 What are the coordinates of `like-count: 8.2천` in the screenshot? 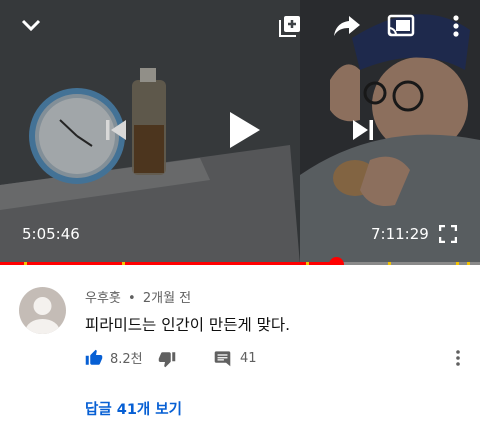 It's located at (126, 359).